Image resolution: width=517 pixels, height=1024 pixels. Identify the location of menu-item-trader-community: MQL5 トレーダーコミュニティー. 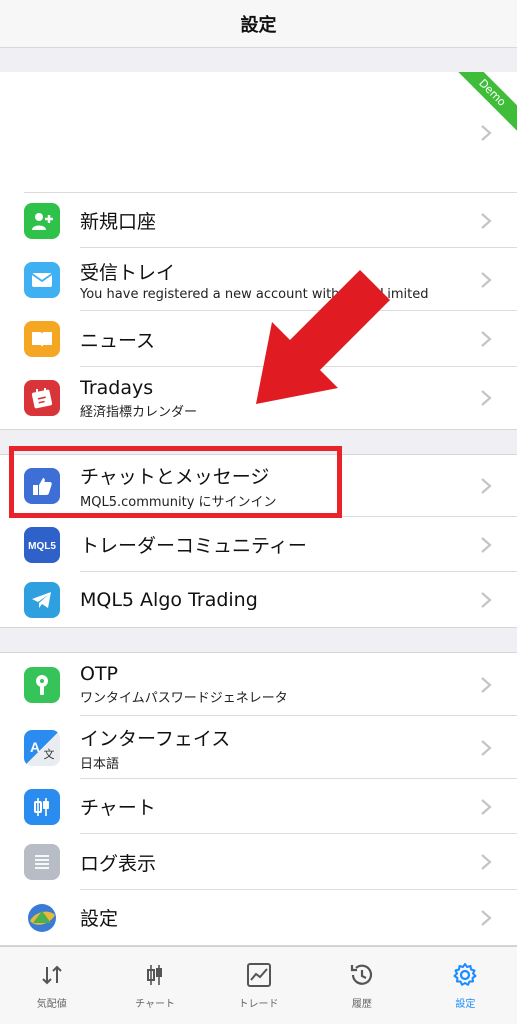
(258, 544).